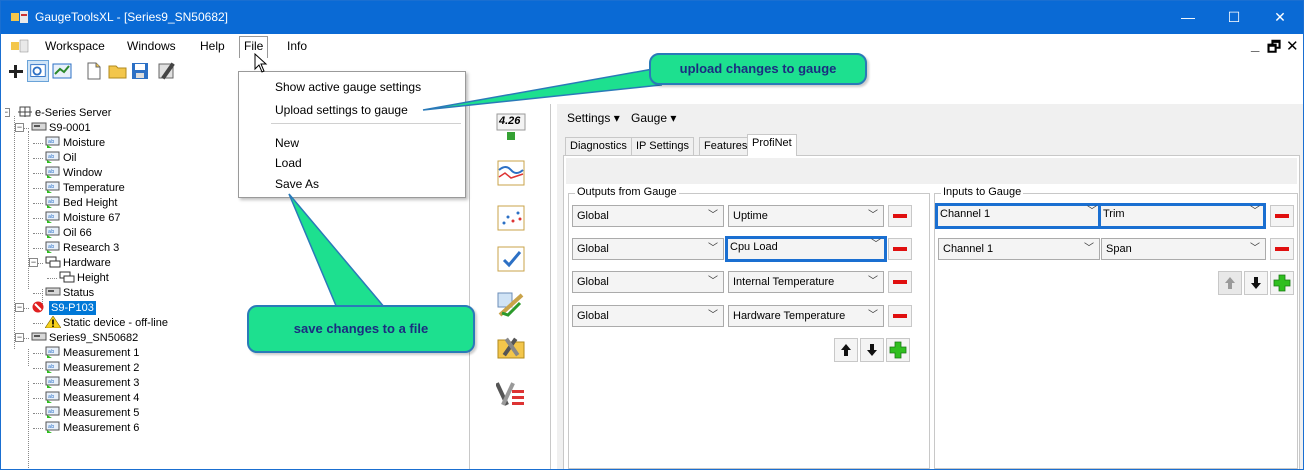 This screenshot has height=470, width=1304. What do you see at coordinates (106, 323) in the screenshot?
I see `tree-item: Static device - off-line` at bounding box center [106, 323].